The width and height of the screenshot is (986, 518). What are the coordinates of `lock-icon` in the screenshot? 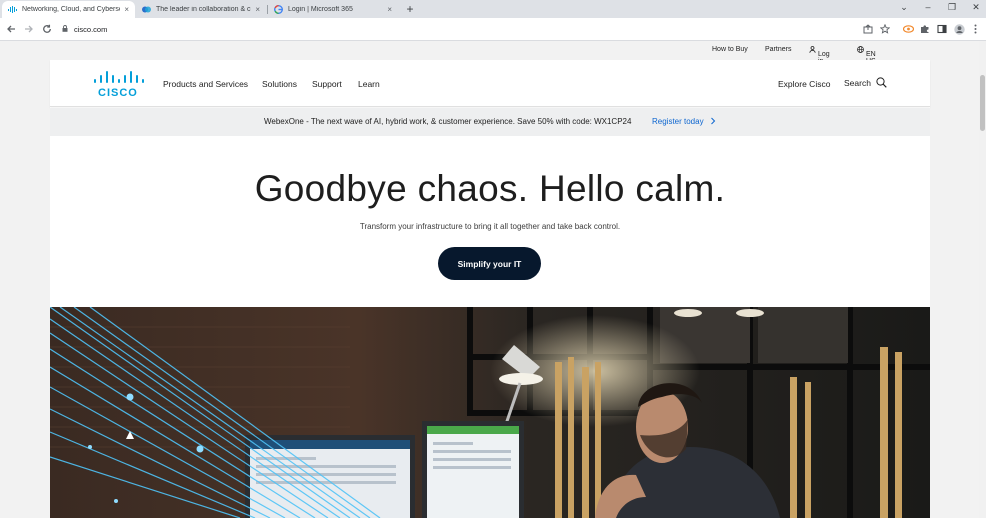 It's located at (65, 29).